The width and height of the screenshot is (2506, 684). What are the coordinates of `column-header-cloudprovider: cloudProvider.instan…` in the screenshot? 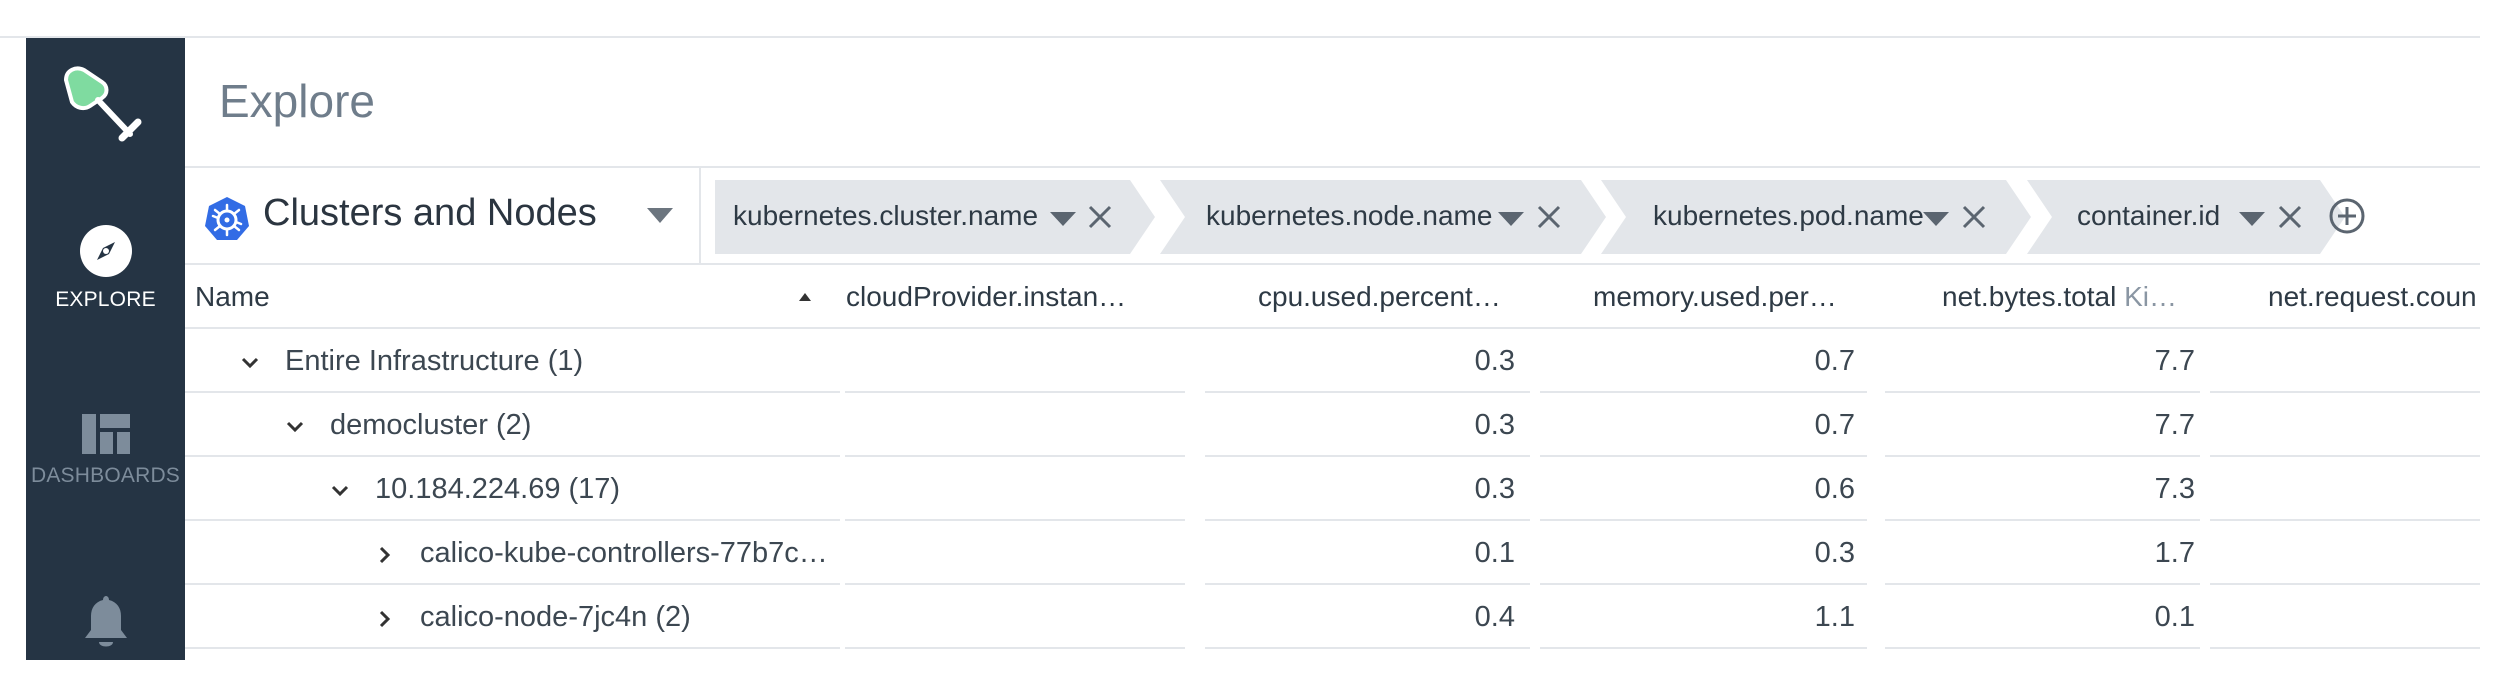 It's located at (996, 297).